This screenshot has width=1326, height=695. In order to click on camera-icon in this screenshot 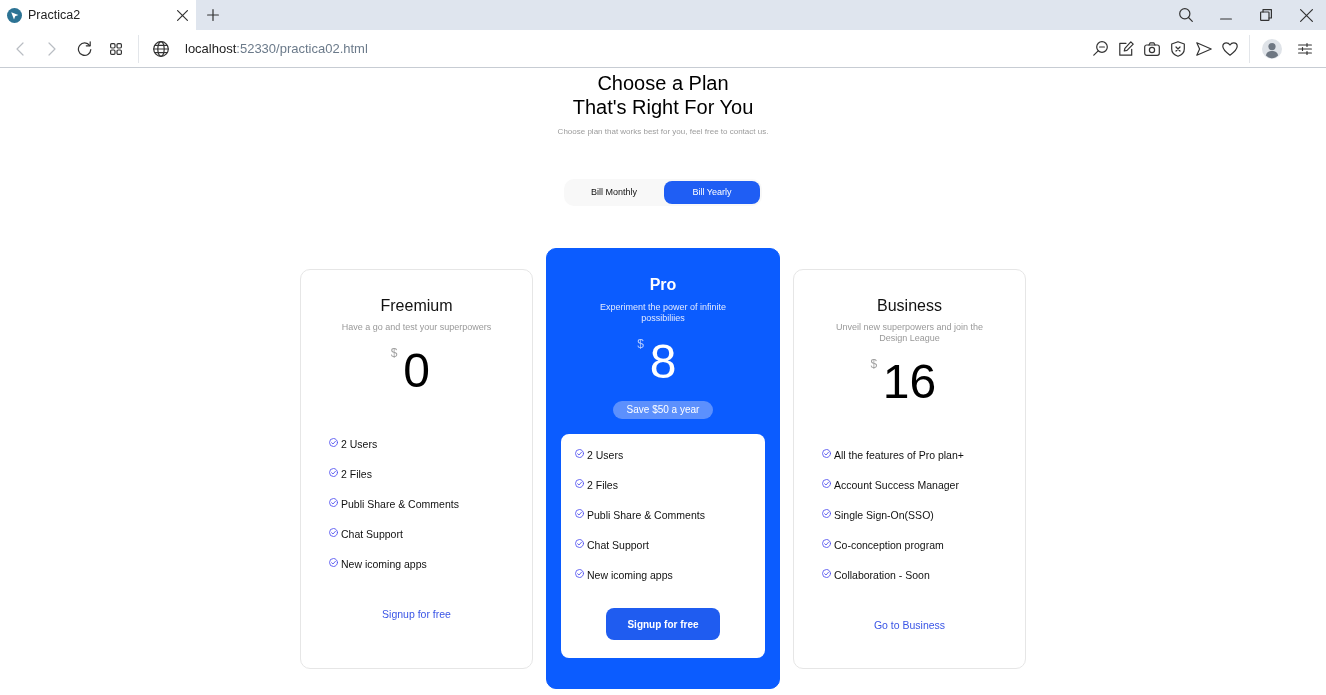, I will do `click(1152, 48)`.